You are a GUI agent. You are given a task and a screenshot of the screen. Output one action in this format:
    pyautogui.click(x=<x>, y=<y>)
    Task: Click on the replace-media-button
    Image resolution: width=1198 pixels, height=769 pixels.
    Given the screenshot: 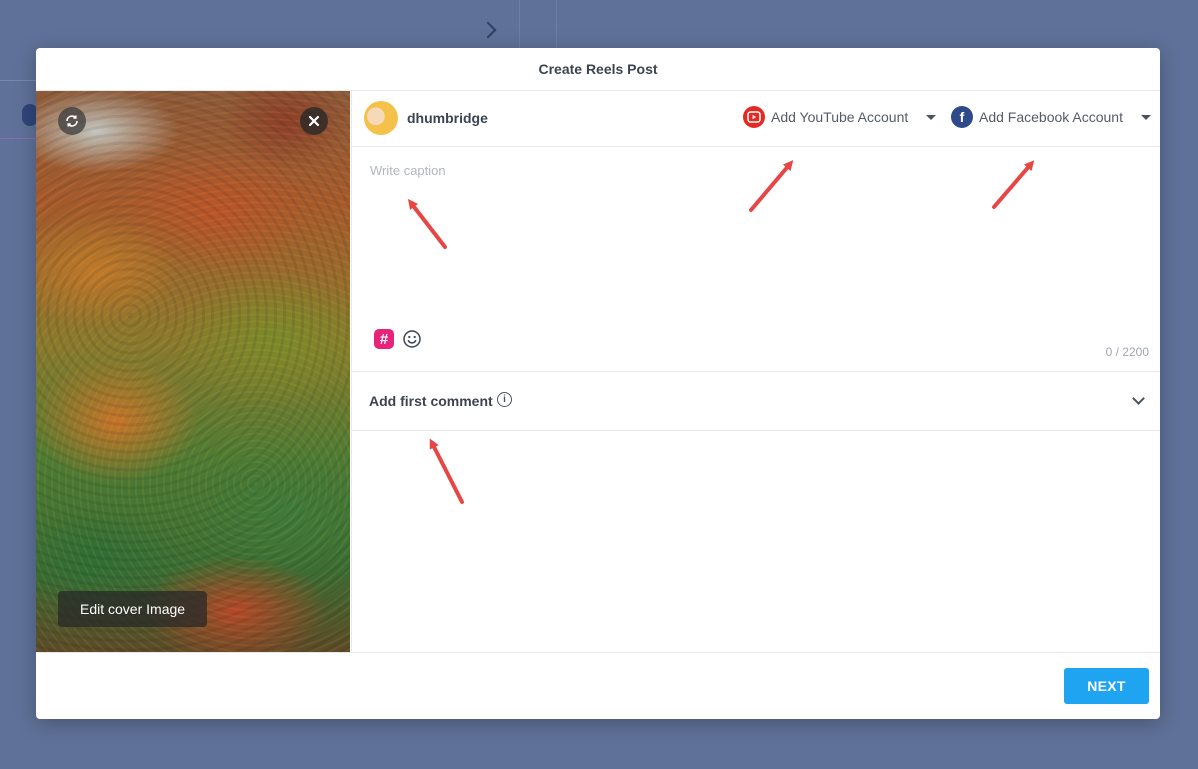 What is the action you would take?
    pyautogui.click(x=72, y=121)
    